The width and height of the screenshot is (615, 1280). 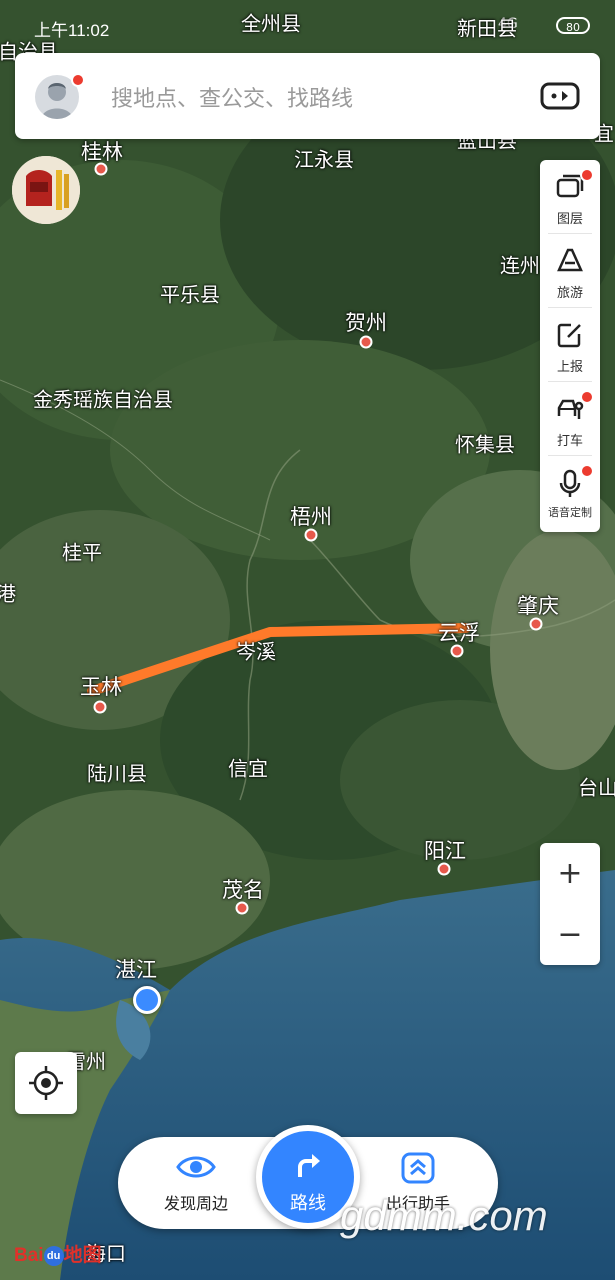 What do you see at coordinates (560, 96) in the screenshot?
I see `scan-icon` at bounding box center [560, 96].